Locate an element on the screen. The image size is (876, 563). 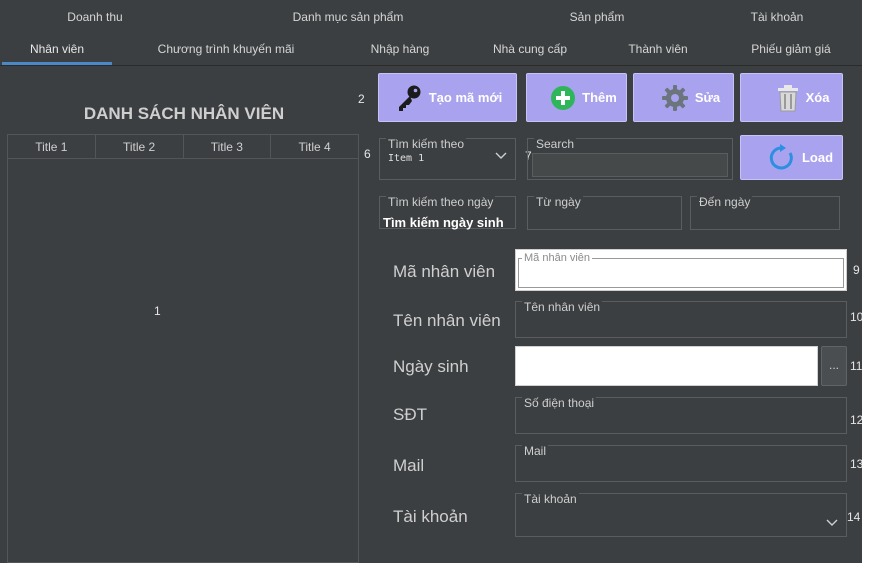
selected-tab-indicator is located at coordinates (57, 63).